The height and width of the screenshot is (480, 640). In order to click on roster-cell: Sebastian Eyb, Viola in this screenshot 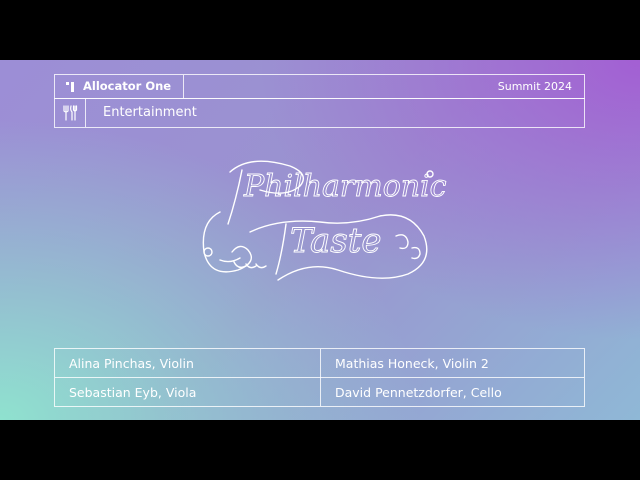, I will do `click(133, 392)`.